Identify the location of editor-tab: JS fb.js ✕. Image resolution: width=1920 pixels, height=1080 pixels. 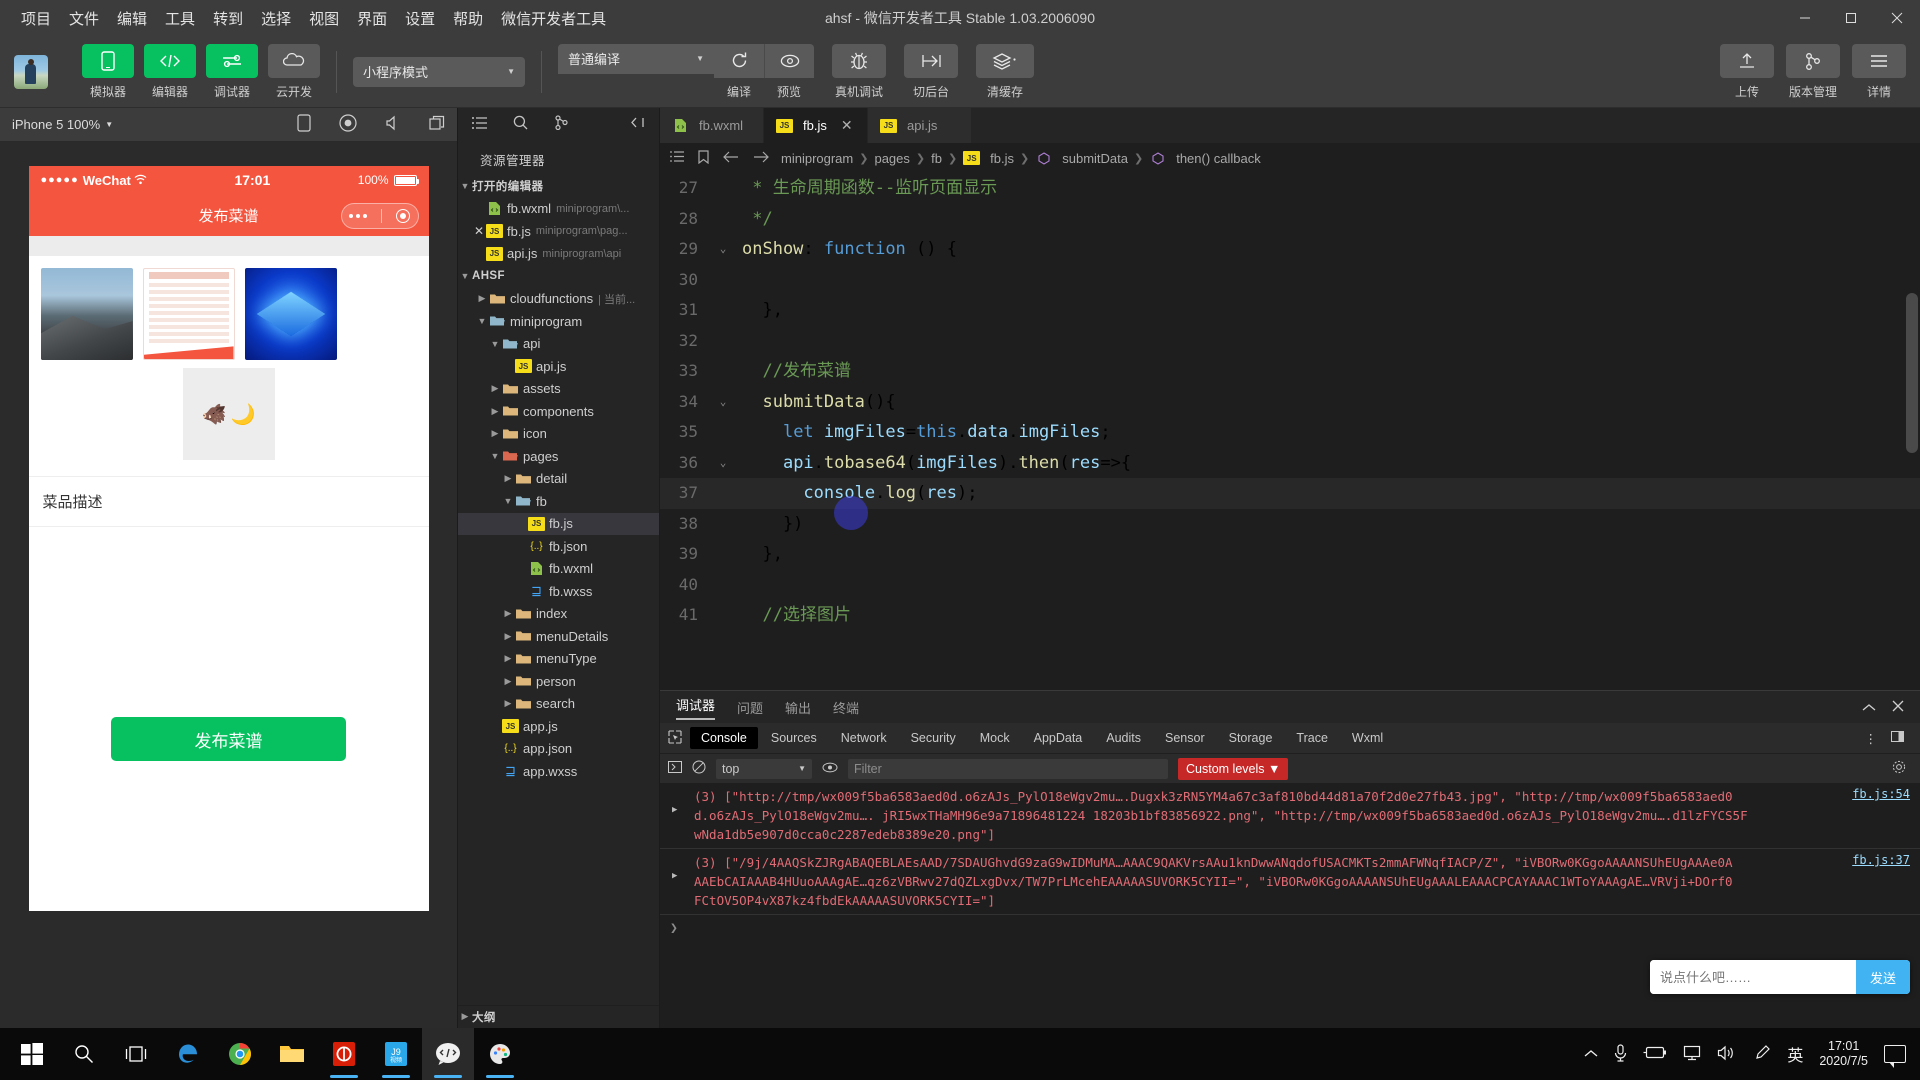
(816, 125).